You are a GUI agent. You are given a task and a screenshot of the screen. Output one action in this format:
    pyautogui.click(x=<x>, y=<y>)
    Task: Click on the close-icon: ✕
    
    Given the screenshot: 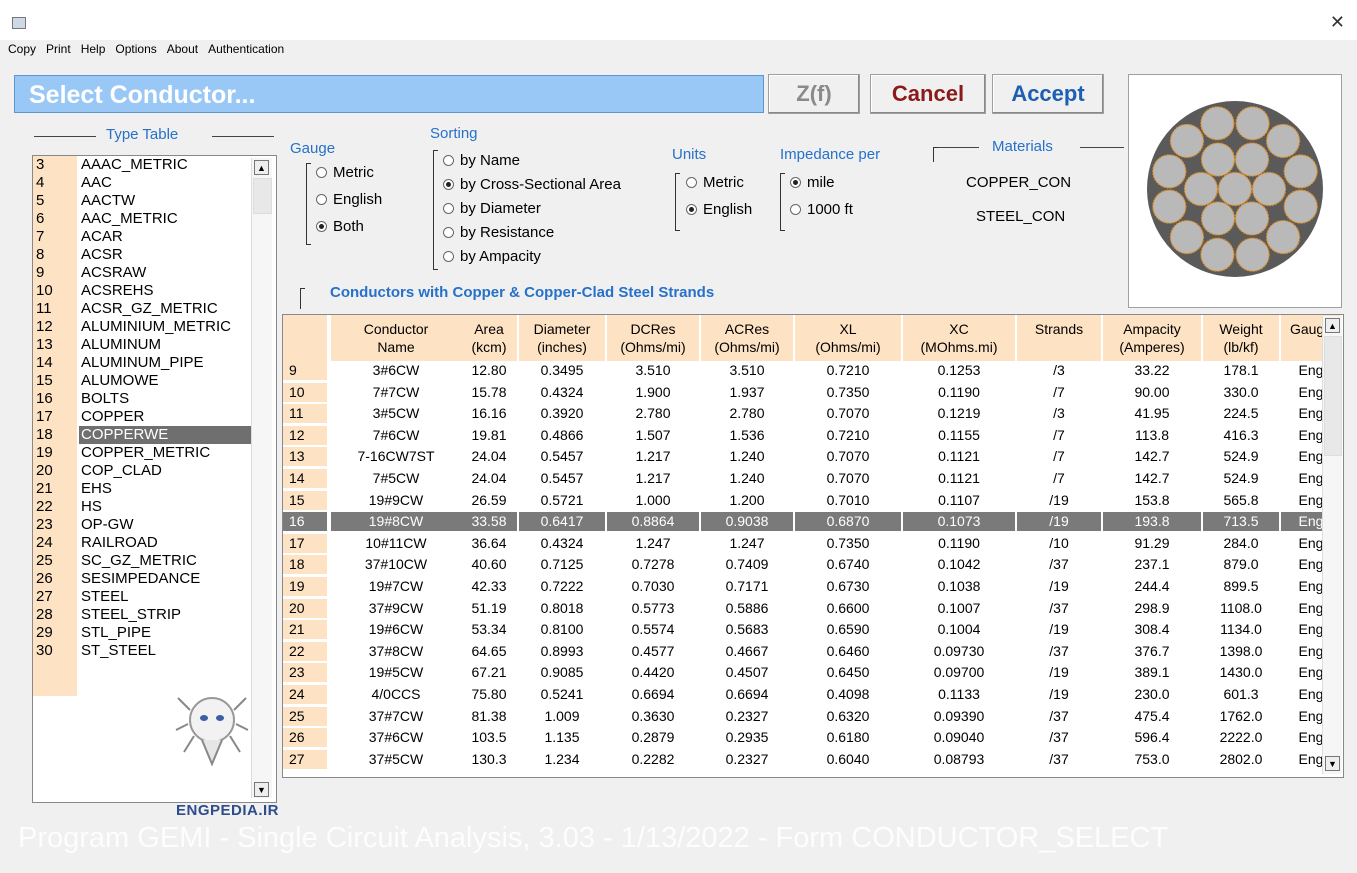 What is the action you would take?
    pyautogui.click(x=1337, y=22)
    